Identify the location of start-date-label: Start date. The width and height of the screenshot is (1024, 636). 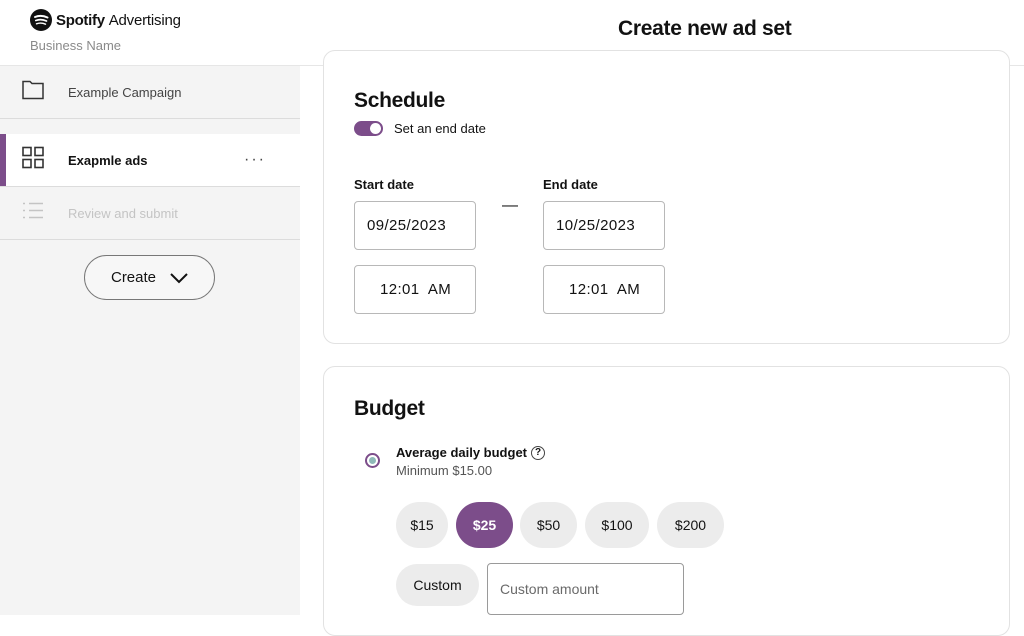
(384, 184).